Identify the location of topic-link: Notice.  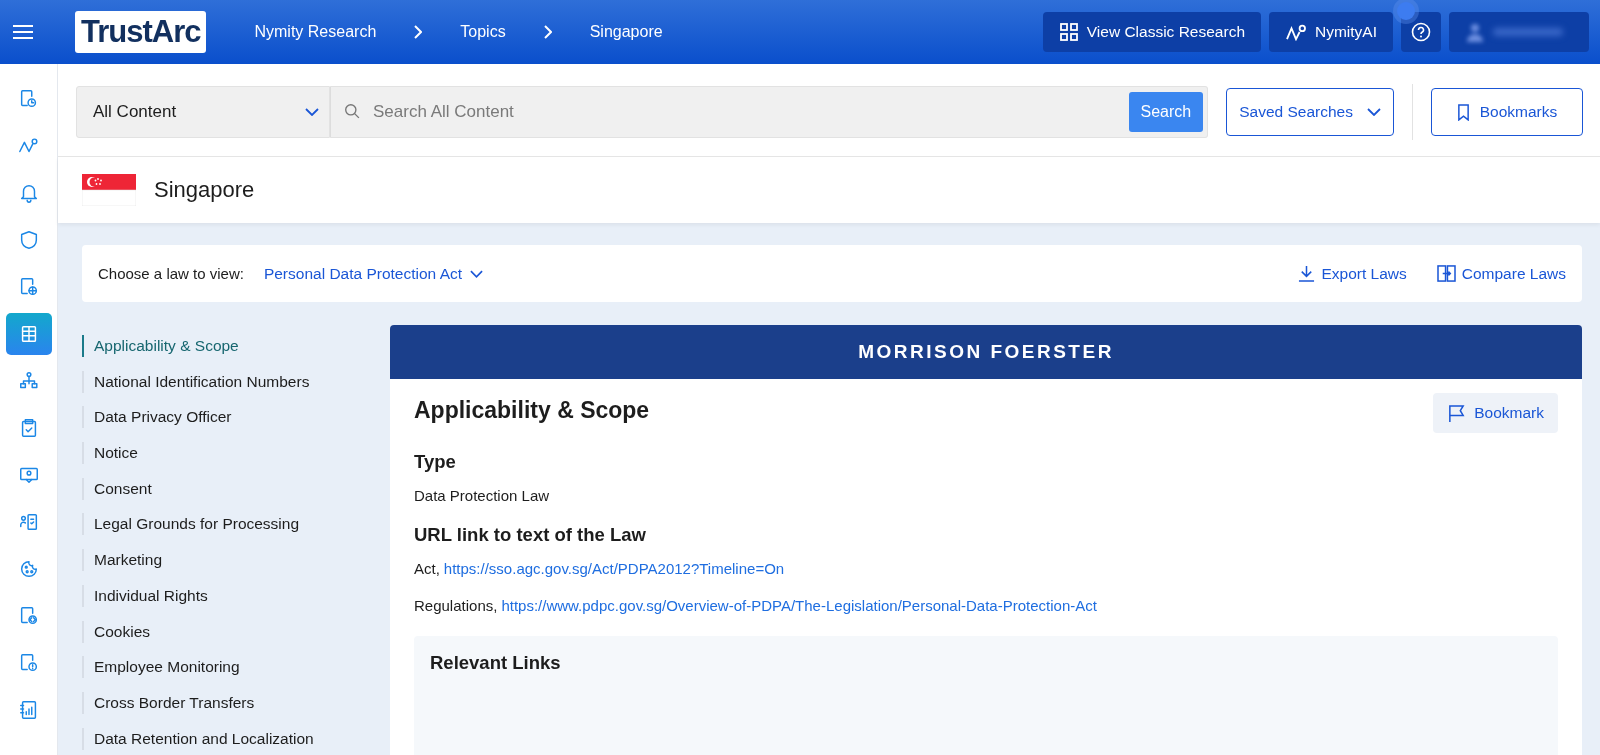
(234, 453).